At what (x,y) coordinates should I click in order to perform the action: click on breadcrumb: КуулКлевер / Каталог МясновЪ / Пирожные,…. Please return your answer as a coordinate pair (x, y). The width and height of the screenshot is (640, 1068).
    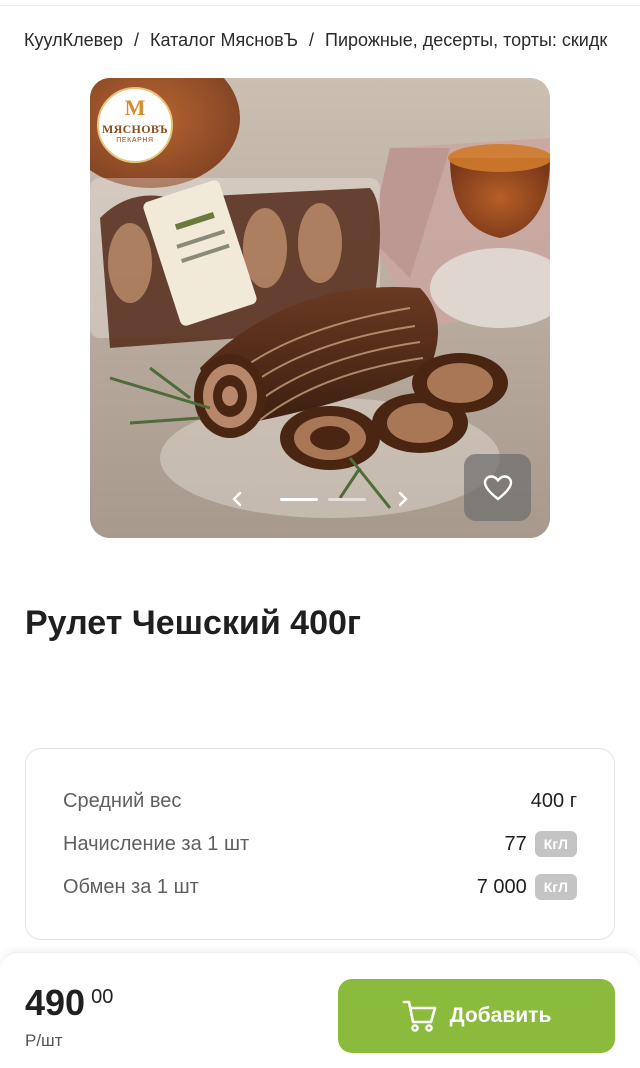
    Looking at the image, I should click on (332, 40).